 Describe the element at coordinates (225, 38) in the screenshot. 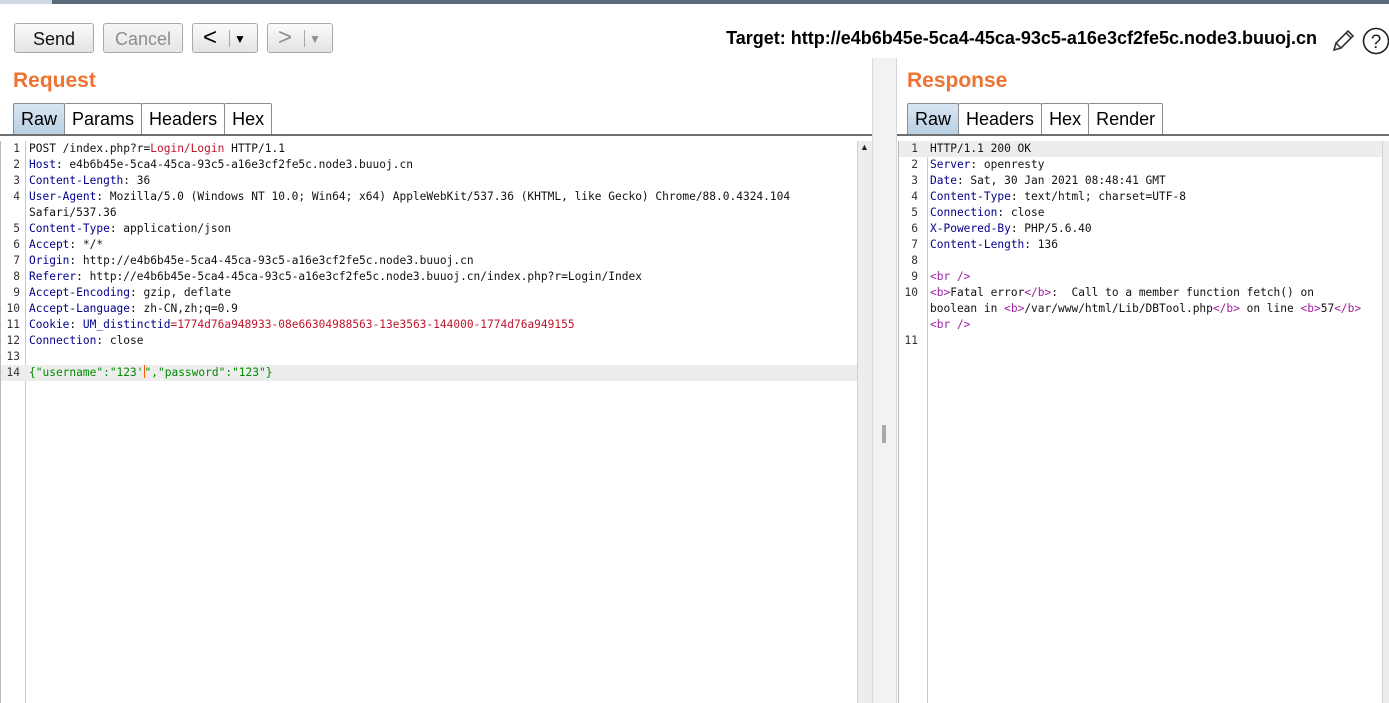

I see `back-button: < ▼` at that location.